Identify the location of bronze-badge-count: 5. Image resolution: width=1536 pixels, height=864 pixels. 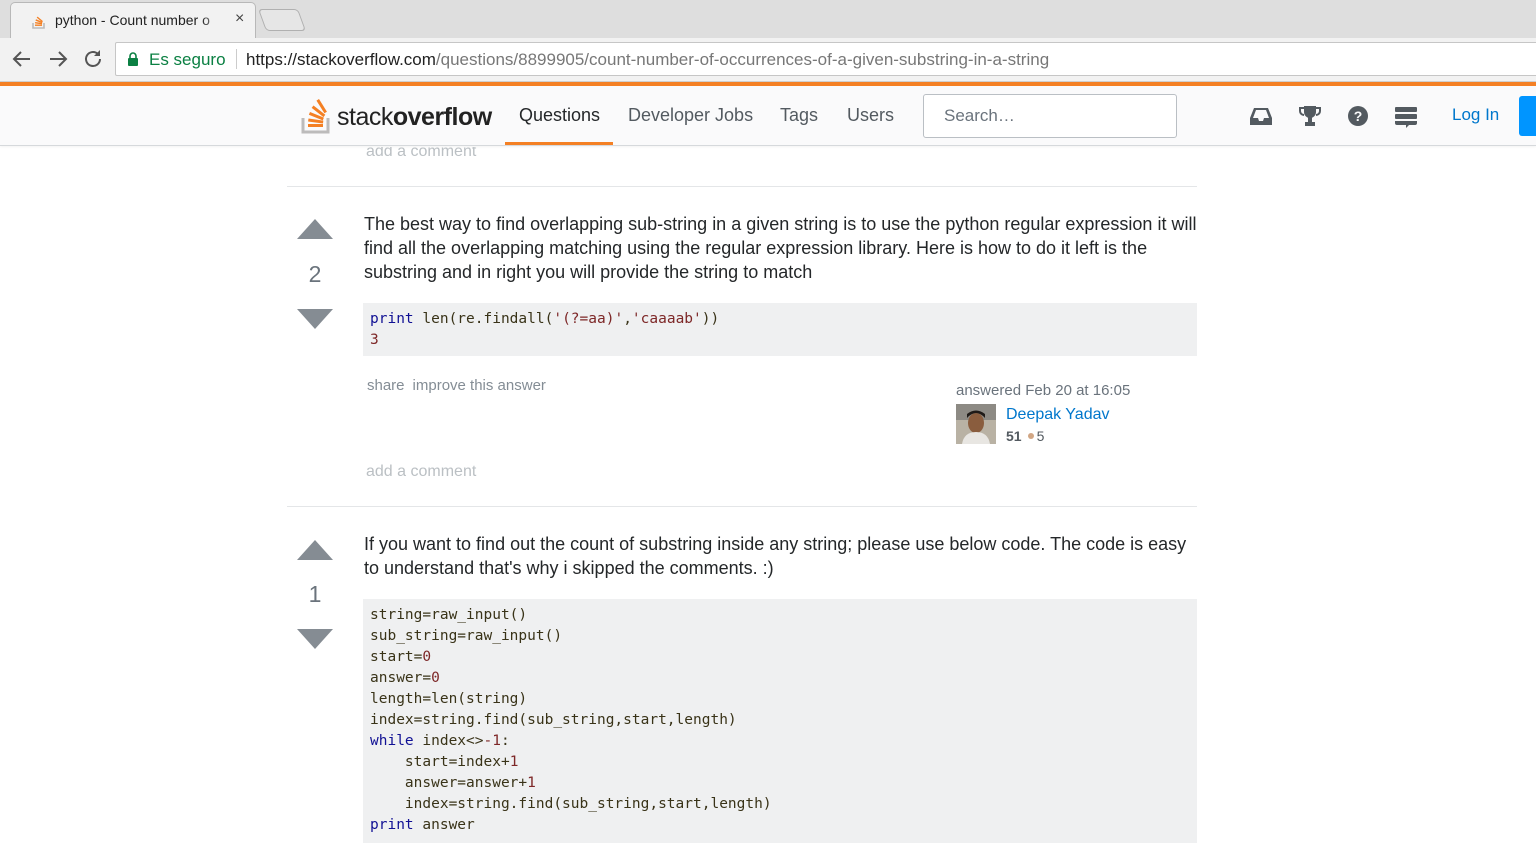
(1040, 436).